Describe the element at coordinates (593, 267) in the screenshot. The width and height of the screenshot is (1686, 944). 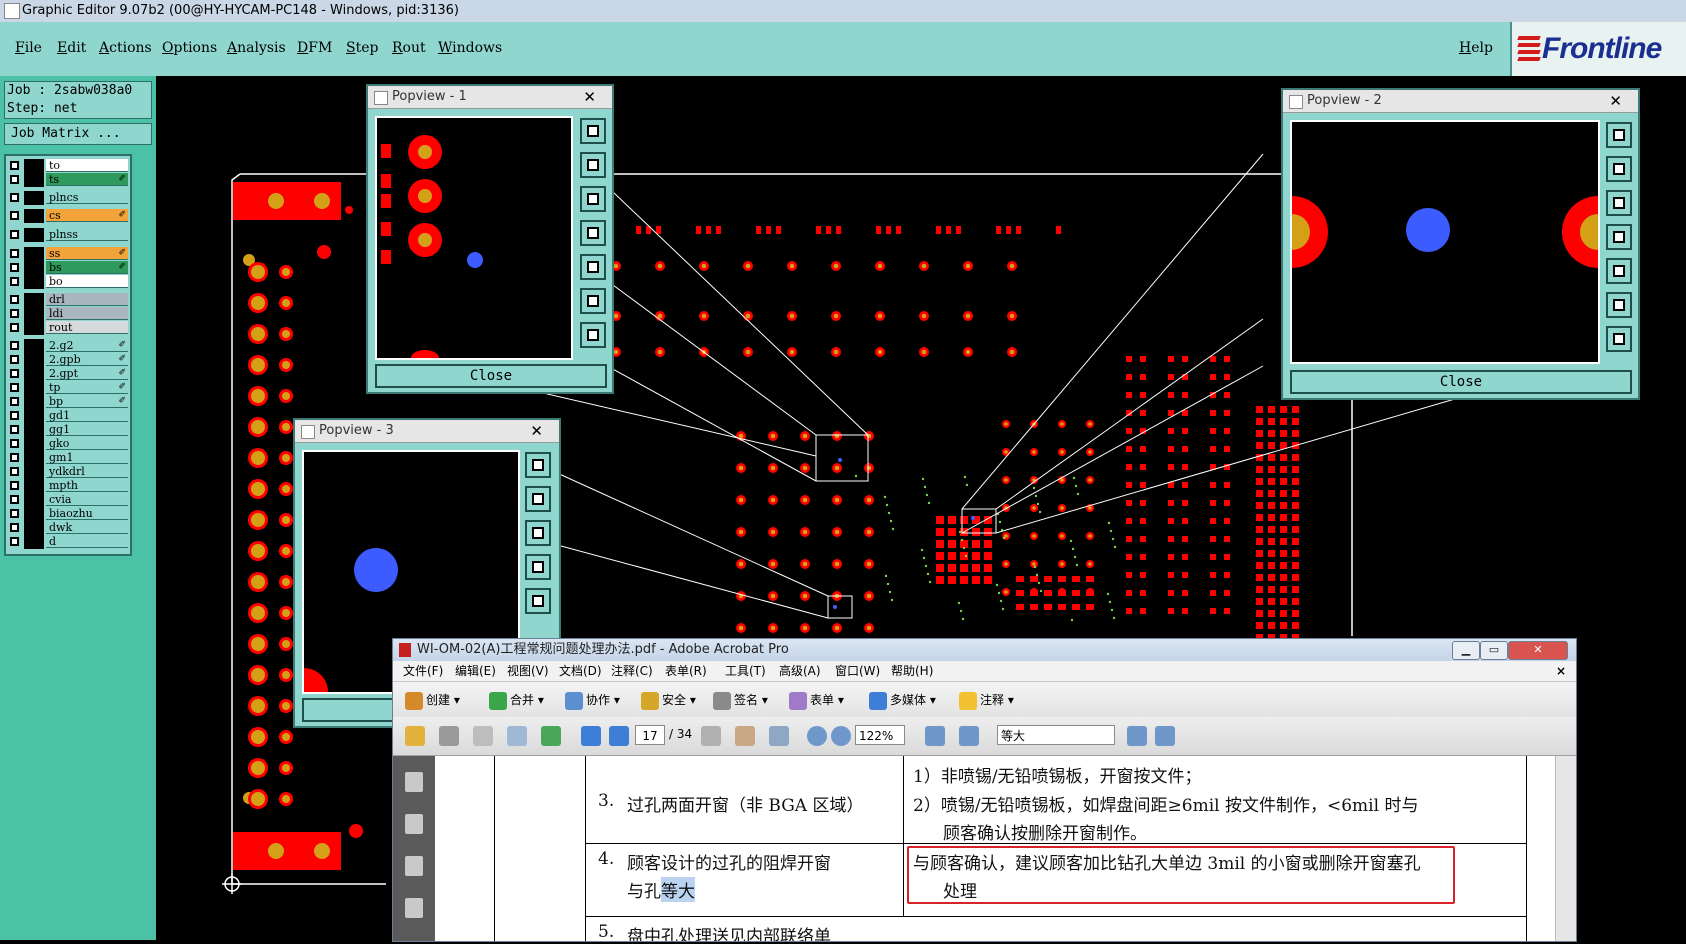
I see `popview-1-pan-right-icon` at that location.